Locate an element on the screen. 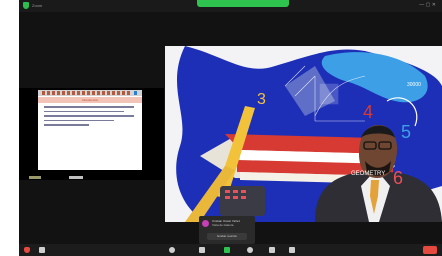  mic-muted-icon is located at coordinates (27, 250).